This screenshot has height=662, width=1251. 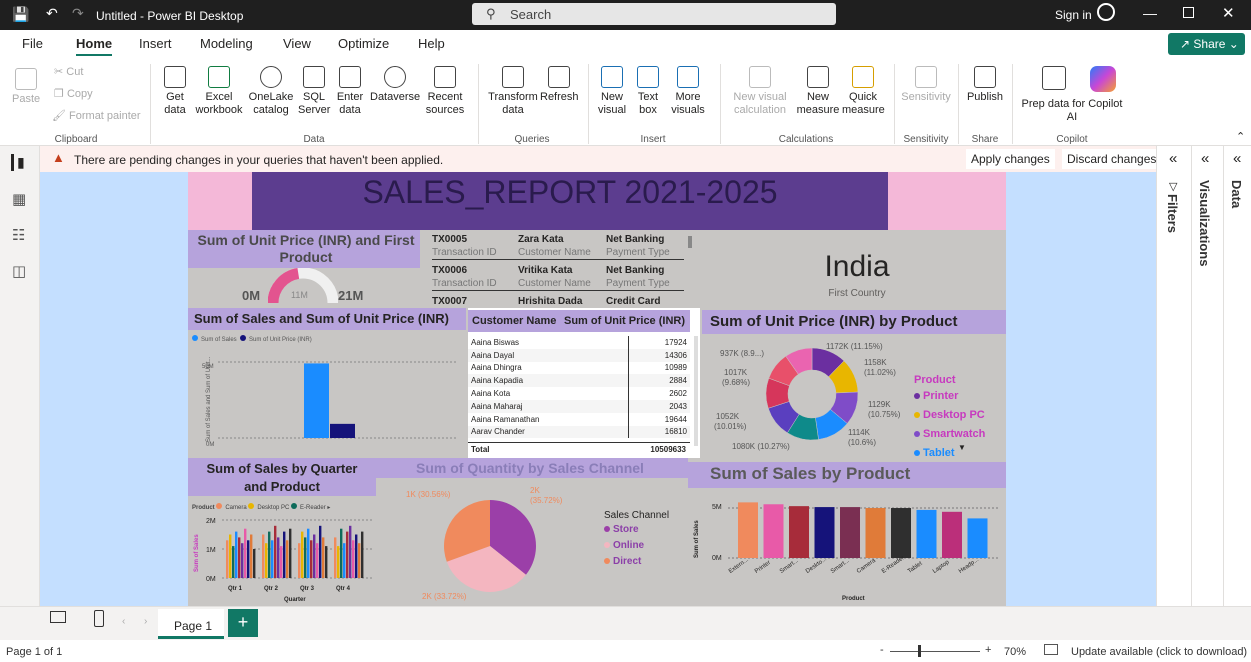 I want to click on refresh-button: Refresh, so click(x=559, y=85).